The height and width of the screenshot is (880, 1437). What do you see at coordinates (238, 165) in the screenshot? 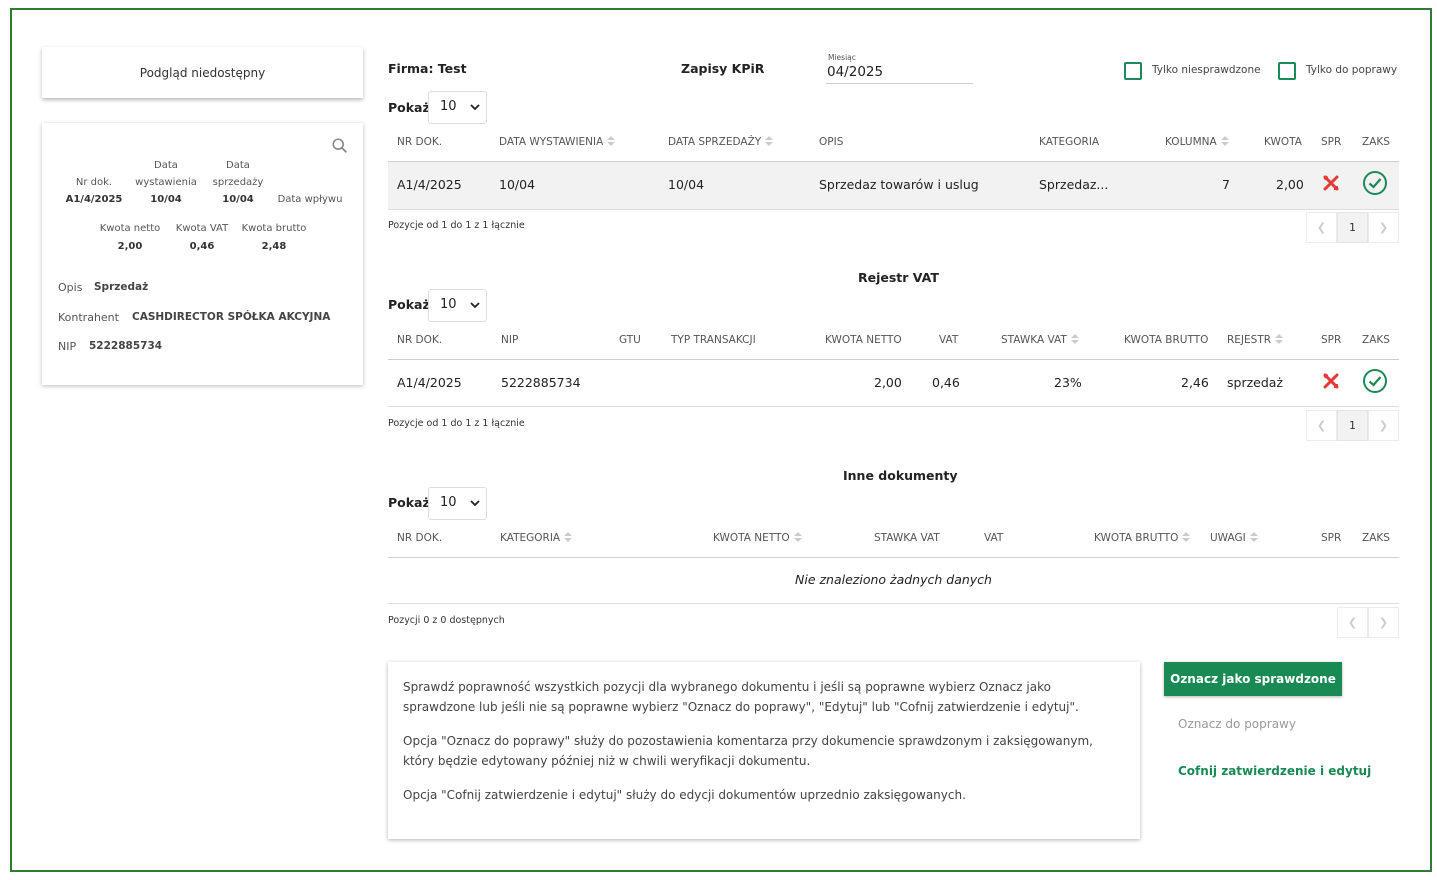
I see `data-sprzedazy-label-1: Data` at bounding box center [238, 165].